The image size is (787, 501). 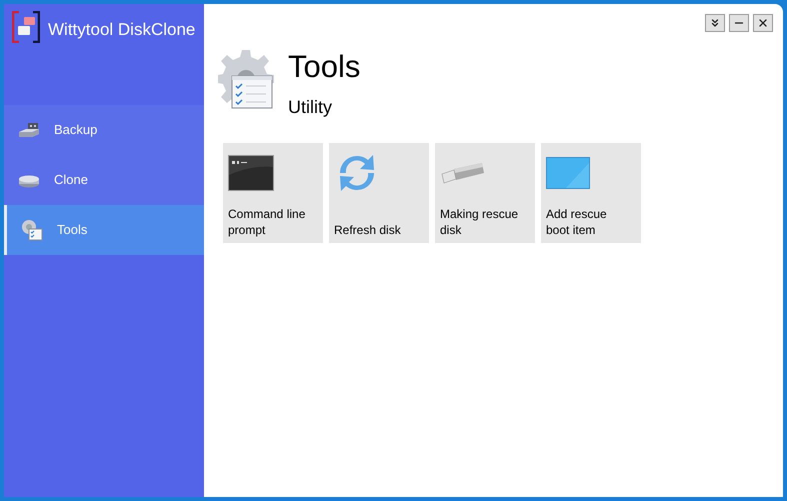 What do you see at coordinates (463, 173) in the screenshot?
I see `usb-drive-icon` at bounding box center [463, 173].